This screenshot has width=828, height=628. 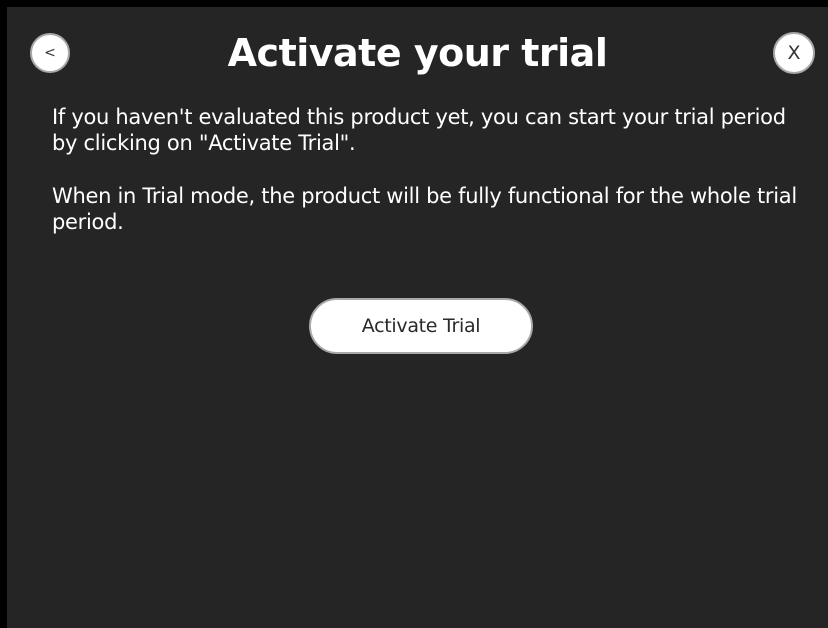 I want to click on dialog-title: Activate your trial, so click(x=417, y=53).